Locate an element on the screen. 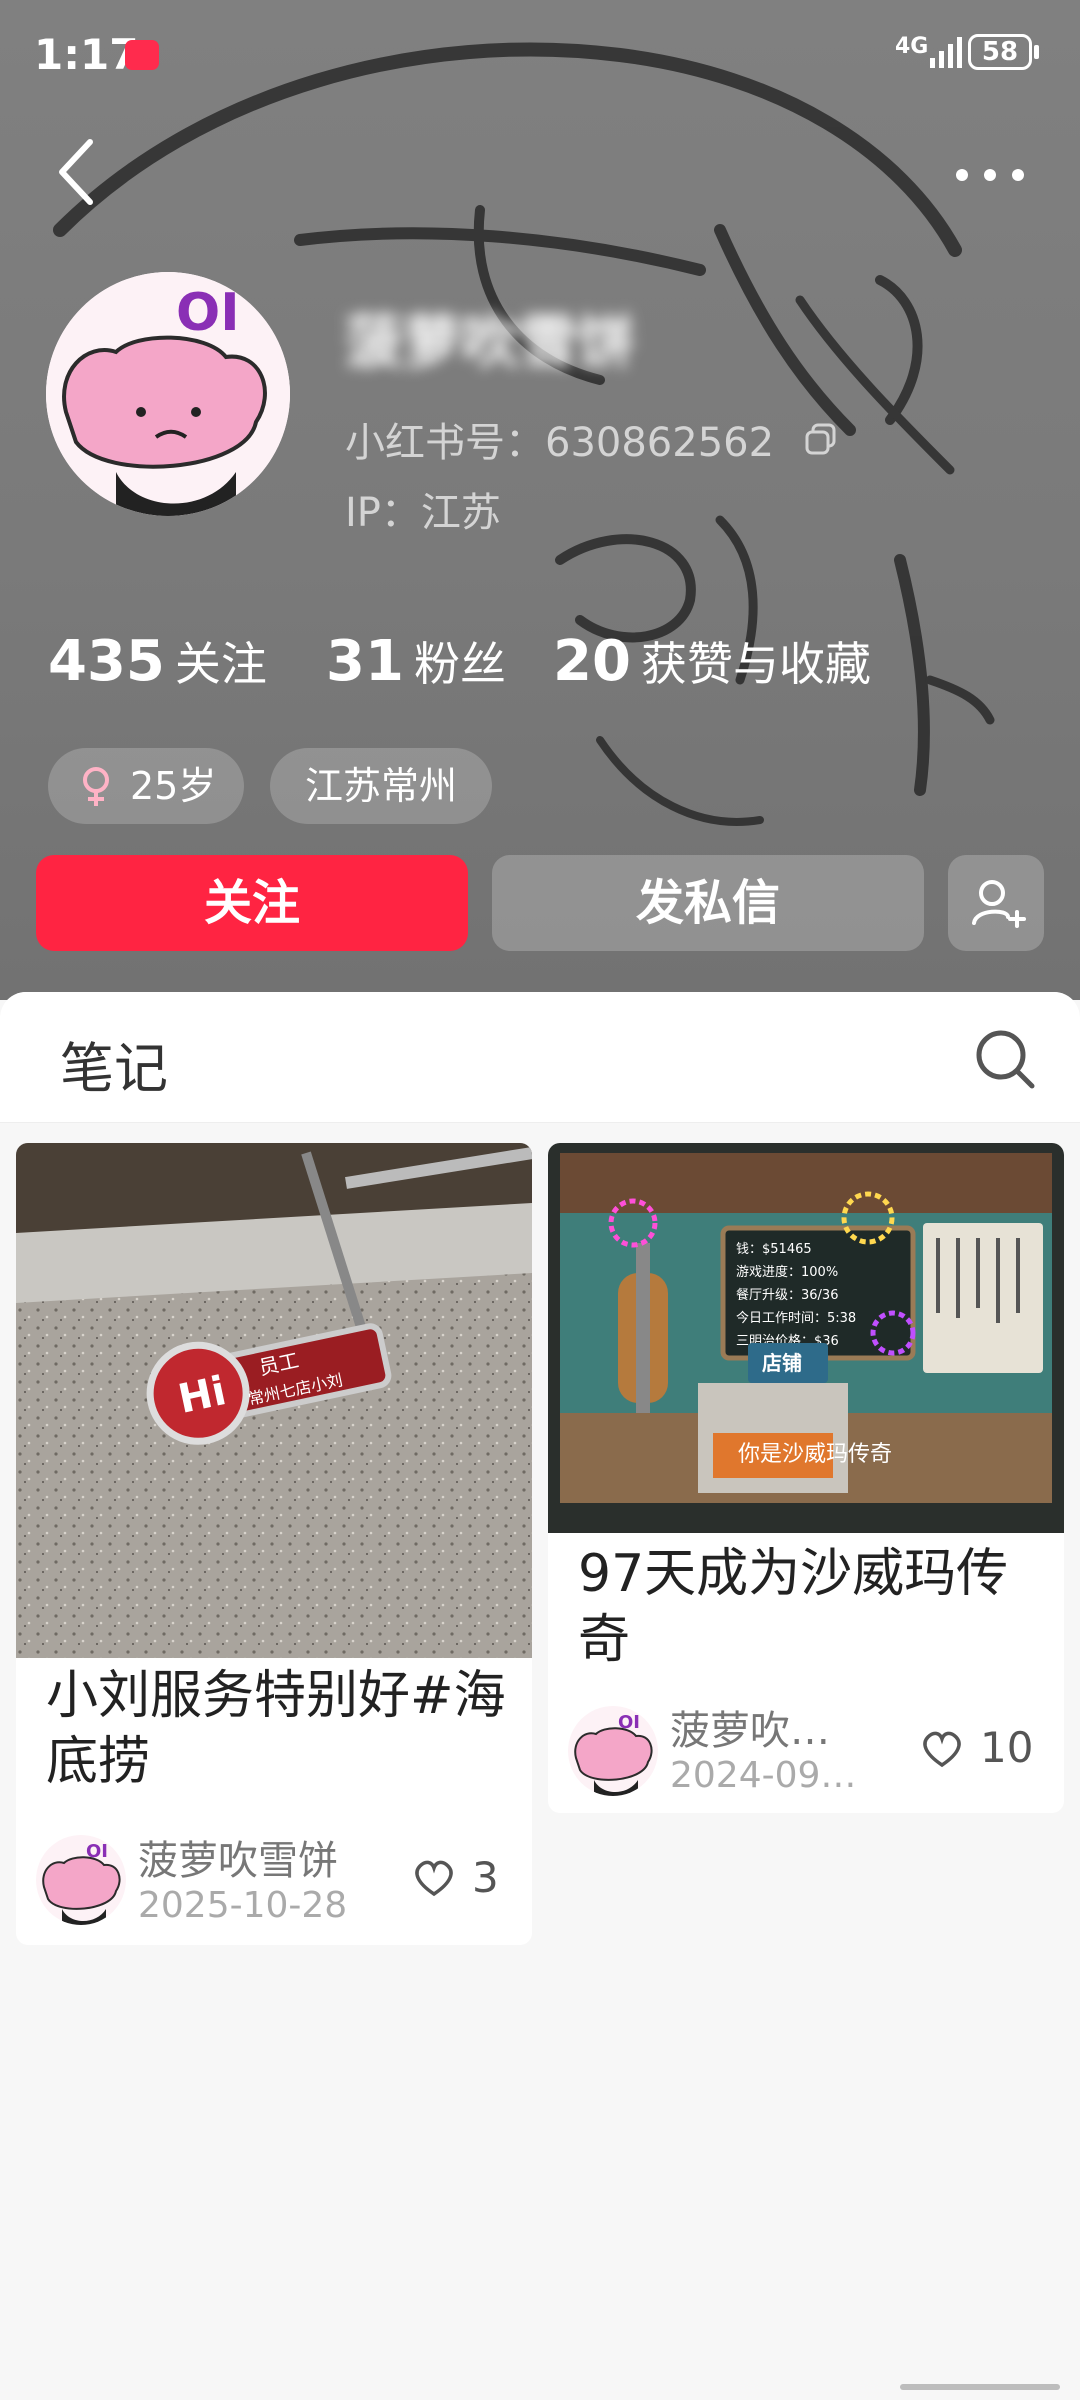 The width and height of the screenshot is (1080, 2400). likes-collects-label: 获赞与收藏 is located at coordinates (755, 664).